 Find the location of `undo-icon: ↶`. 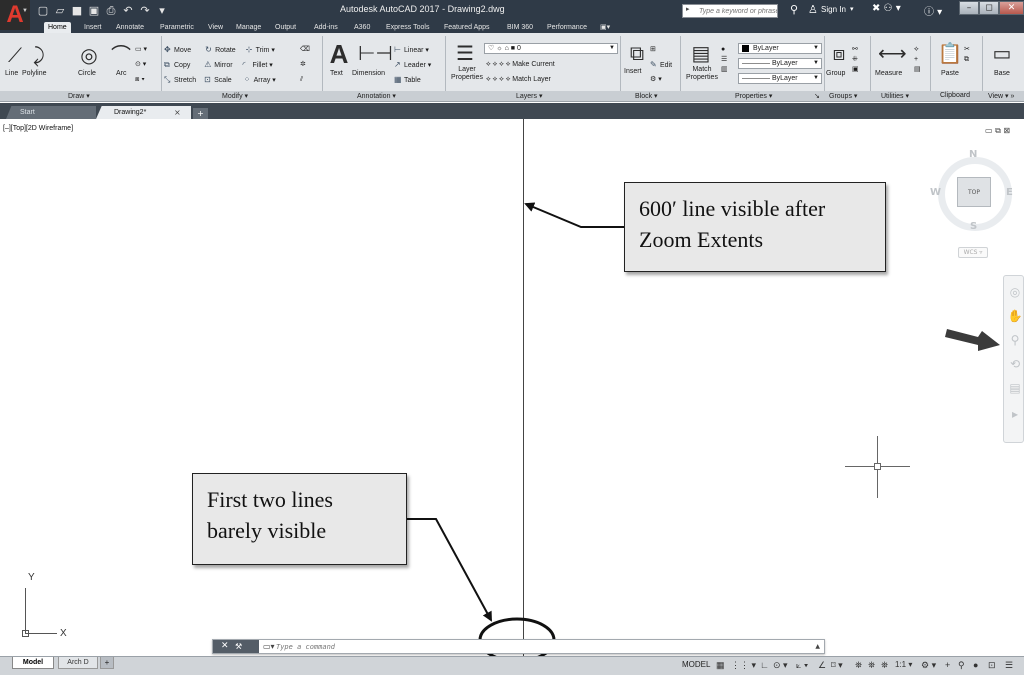

undo-icon: ↶ is located at coordinates (128, 11).